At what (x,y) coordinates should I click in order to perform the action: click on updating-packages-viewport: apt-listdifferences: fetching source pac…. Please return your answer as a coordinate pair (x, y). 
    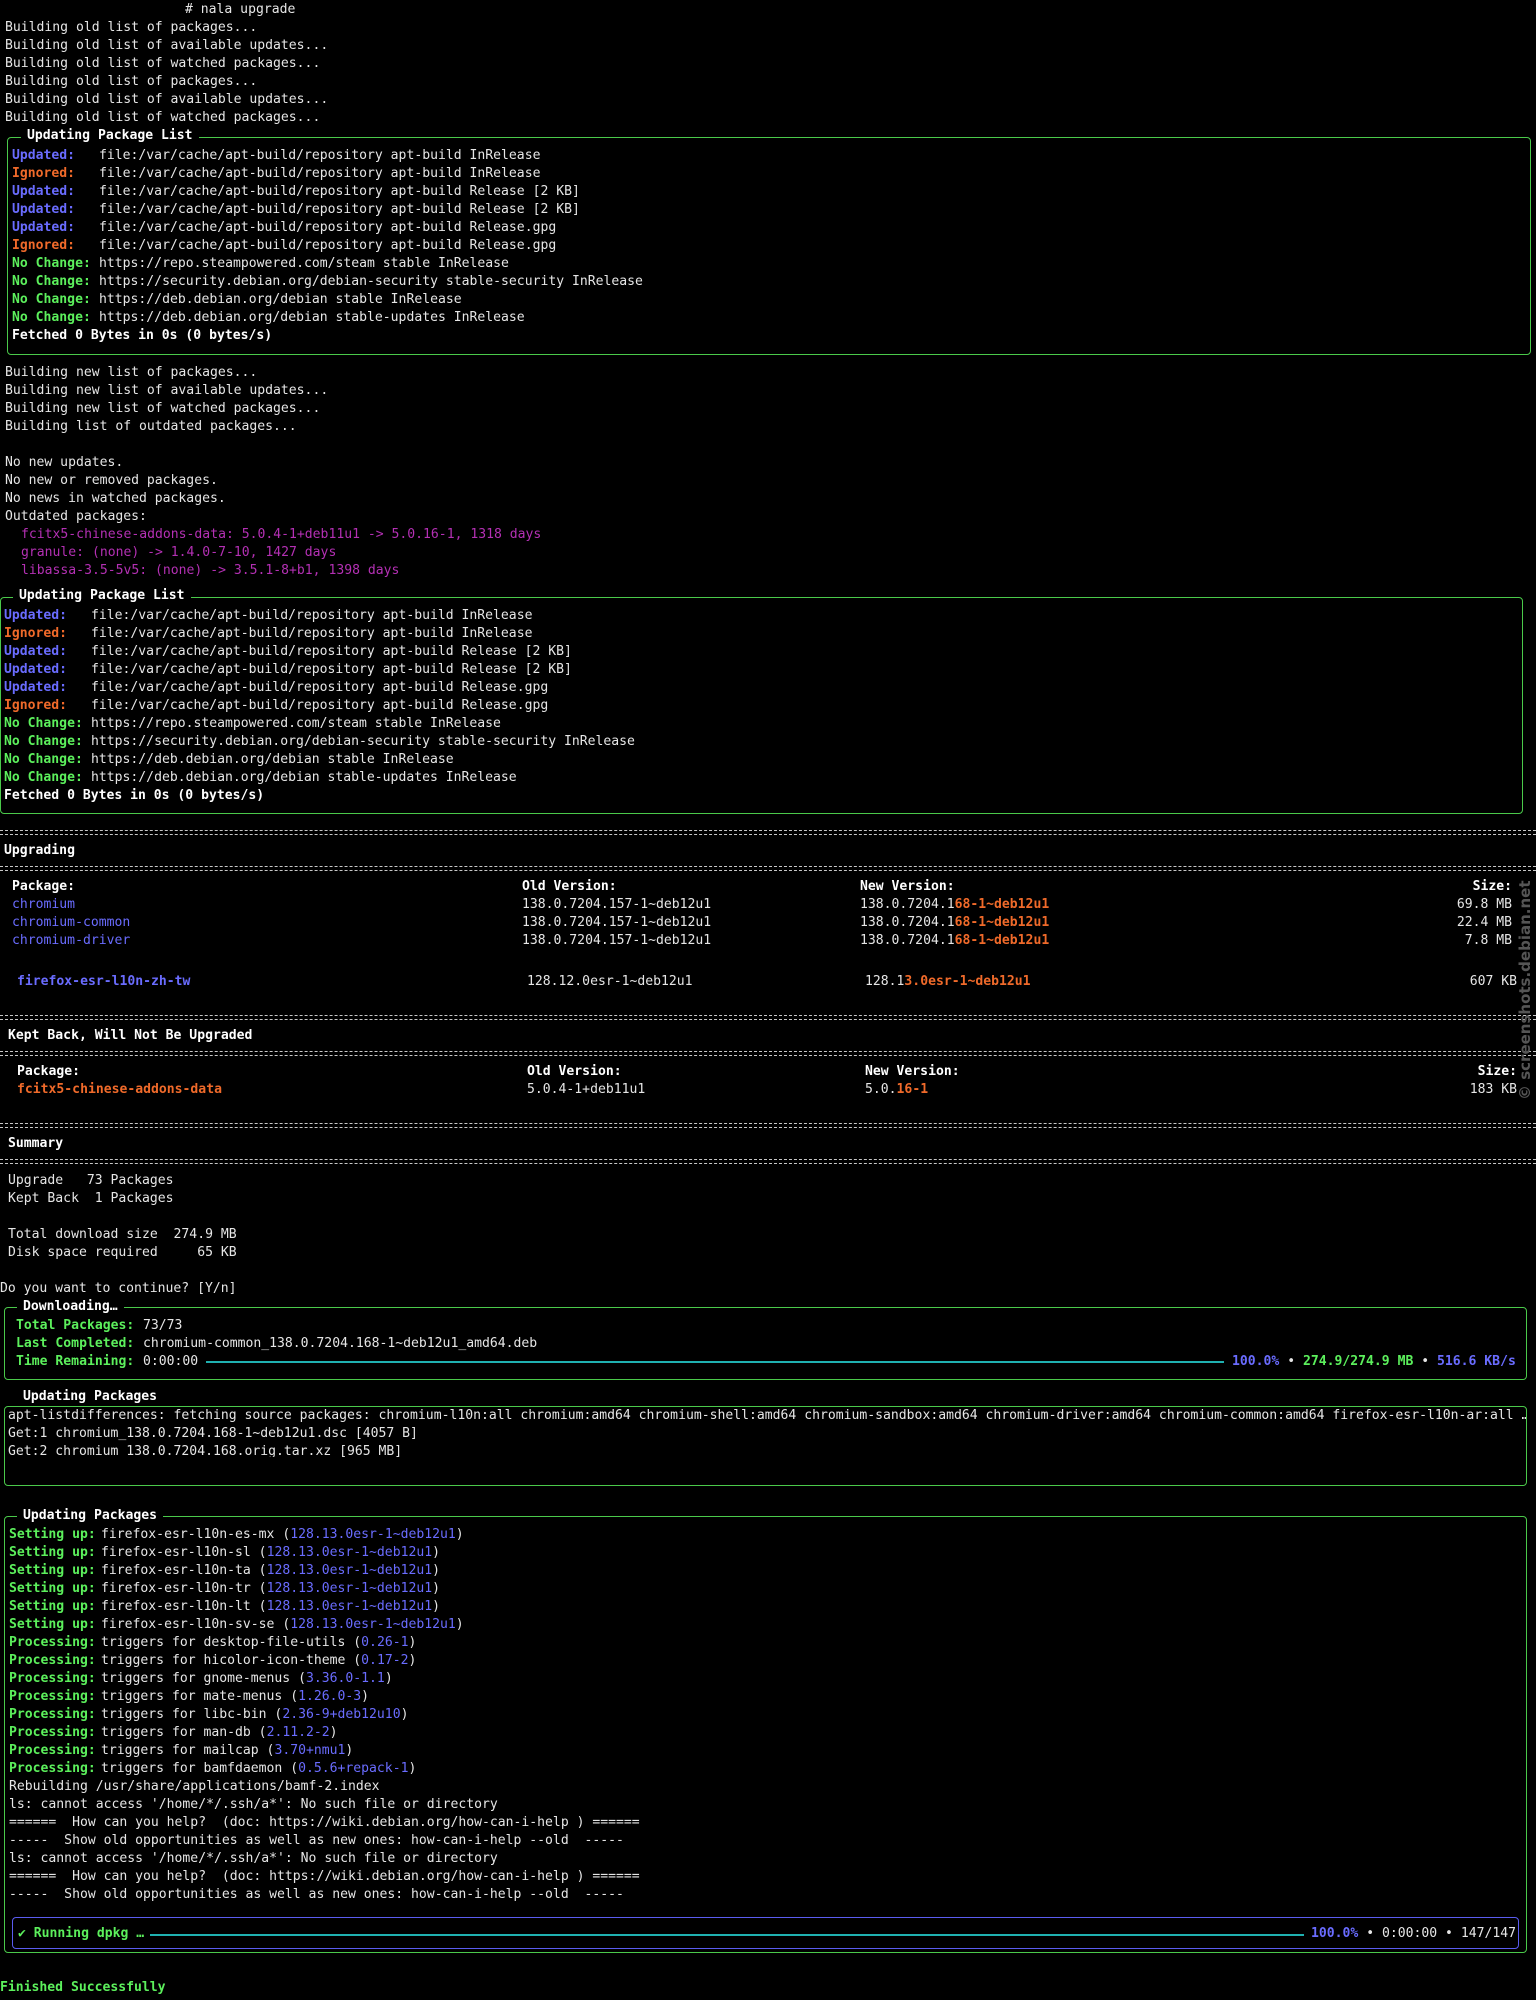
    Looking at the image, I should click on (767, 1432).